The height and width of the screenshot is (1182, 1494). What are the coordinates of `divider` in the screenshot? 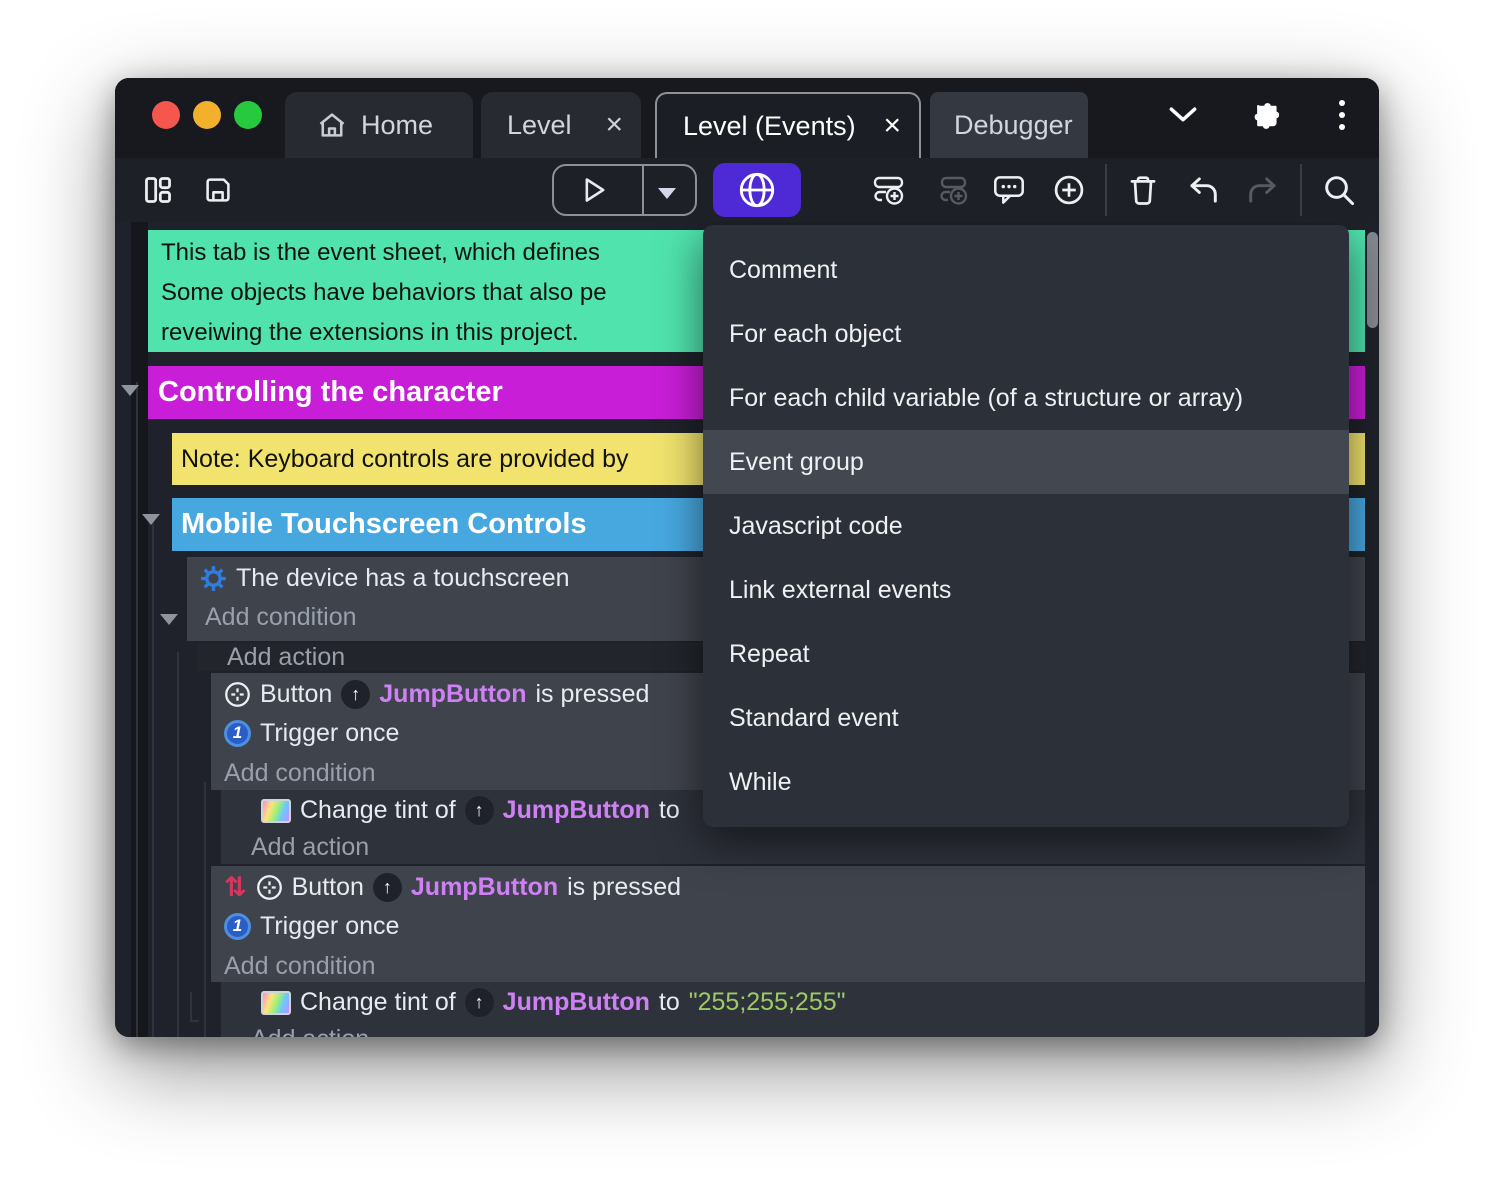 It's located at (643, 190).